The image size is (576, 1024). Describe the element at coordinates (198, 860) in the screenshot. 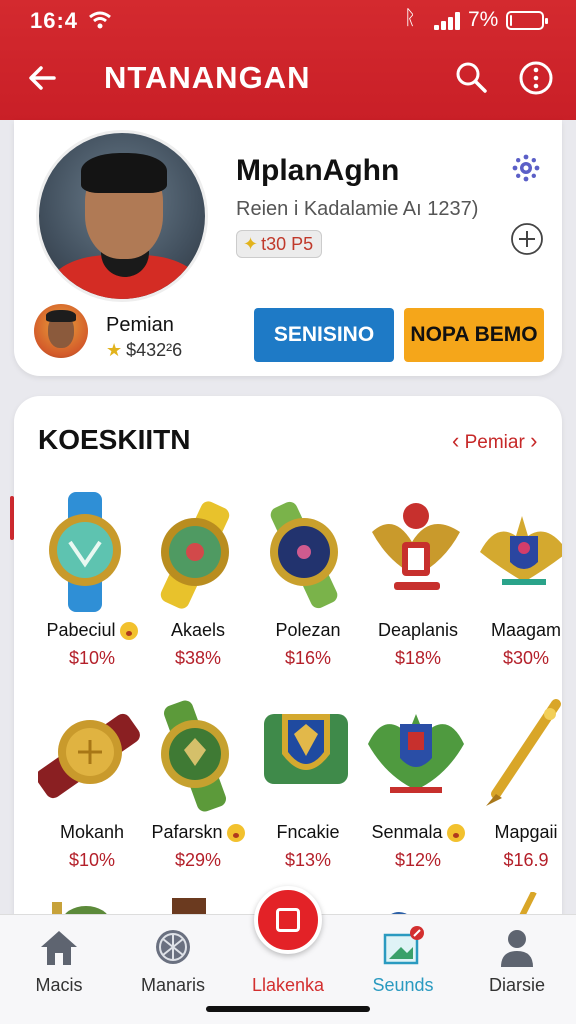

I see `item-price: $29%` at that location.